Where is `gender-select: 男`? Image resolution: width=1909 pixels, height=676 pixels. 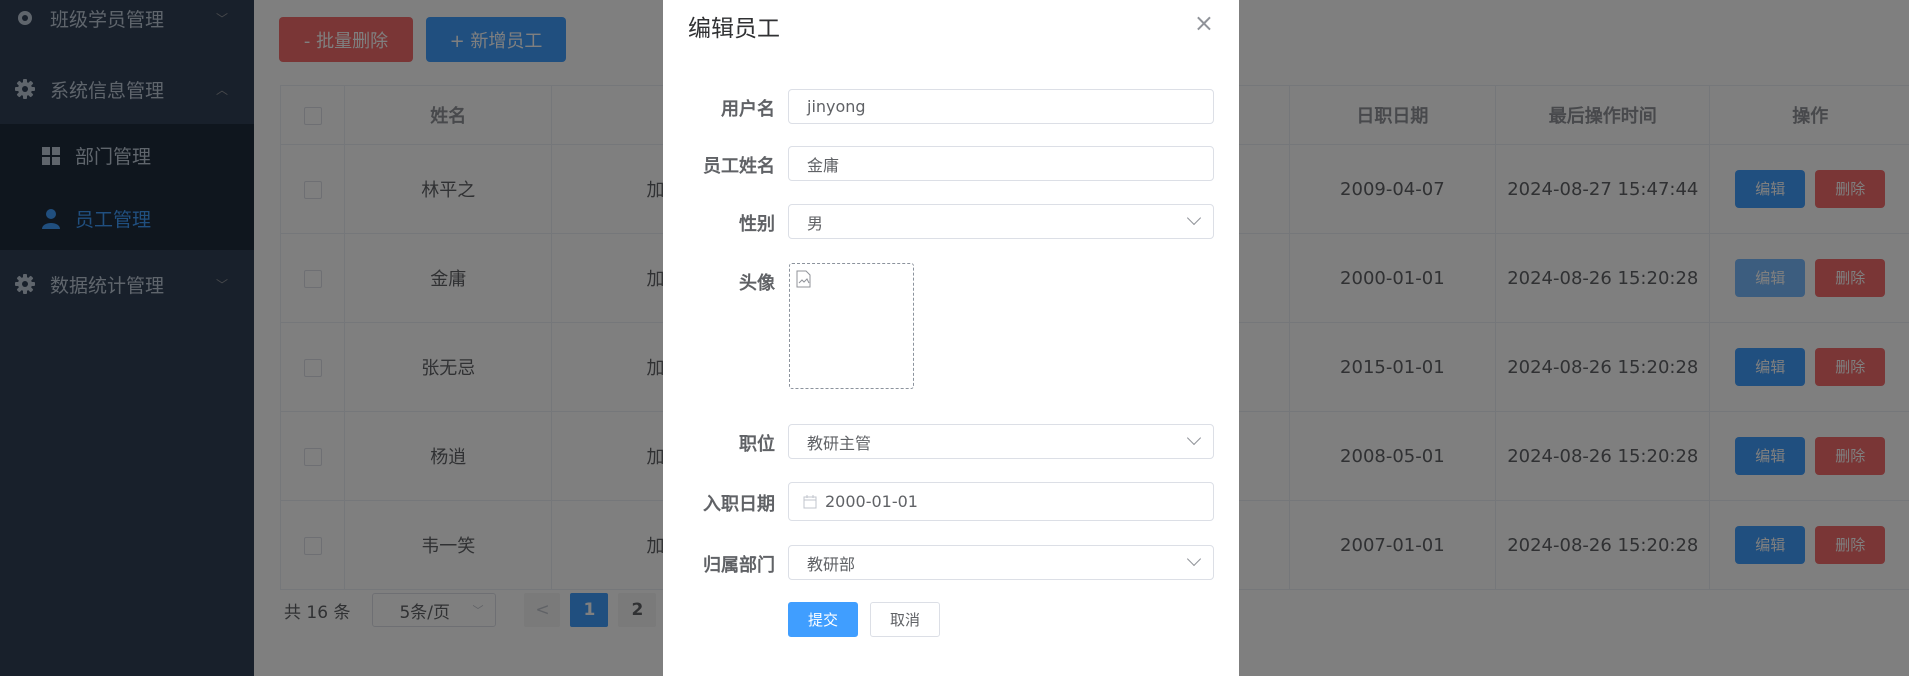 gender-select: 男 is located at coordinates (1001, 221).